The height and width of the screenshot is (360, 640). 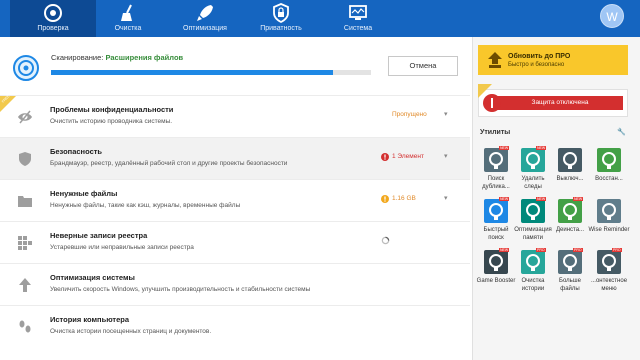 I want to click on power-icon, so click(x=570, y=160).